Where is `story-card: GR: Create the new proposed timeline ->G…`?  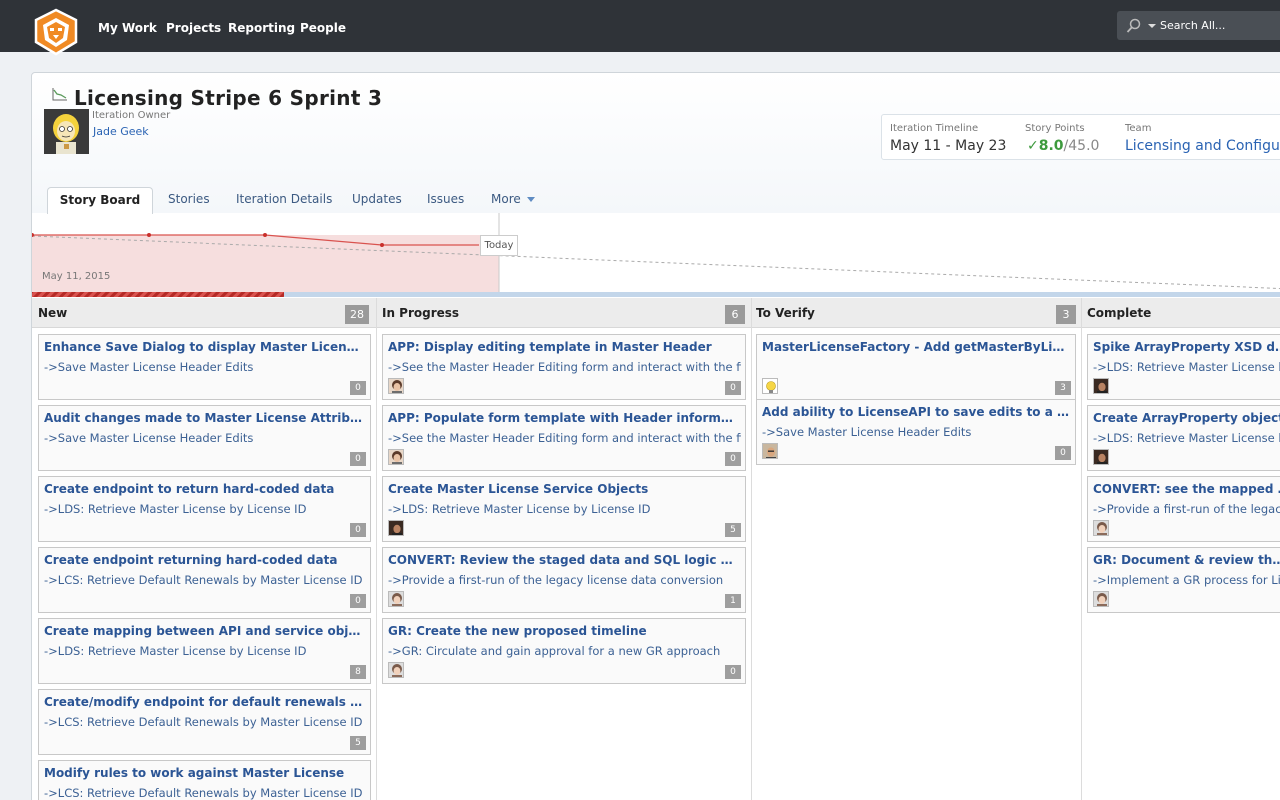 story-card: GR: Create the new proposed timeline ->G… is located at coordinates (564, 651).